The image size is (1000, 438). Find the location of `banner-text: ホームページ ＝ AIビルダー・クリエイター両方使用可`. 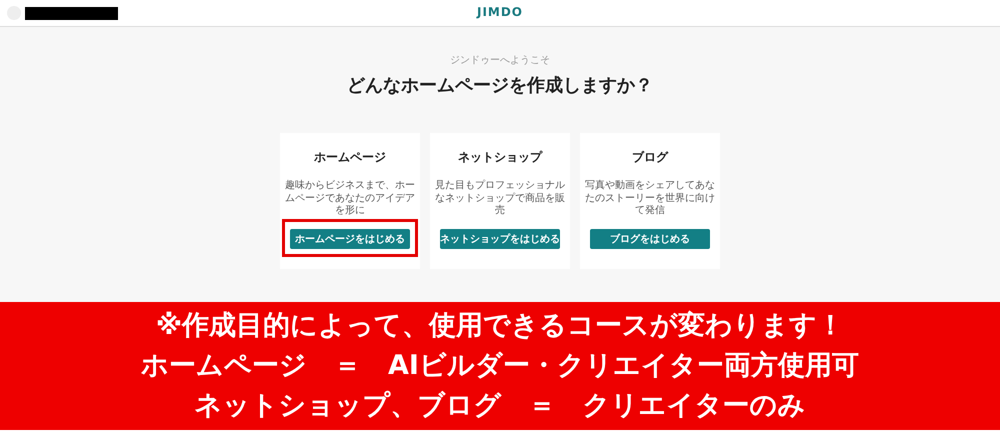

banner-text: ホームページ ＝ AIビルダー・クリエイター両方使用可 is located at coordinates (500, 366).